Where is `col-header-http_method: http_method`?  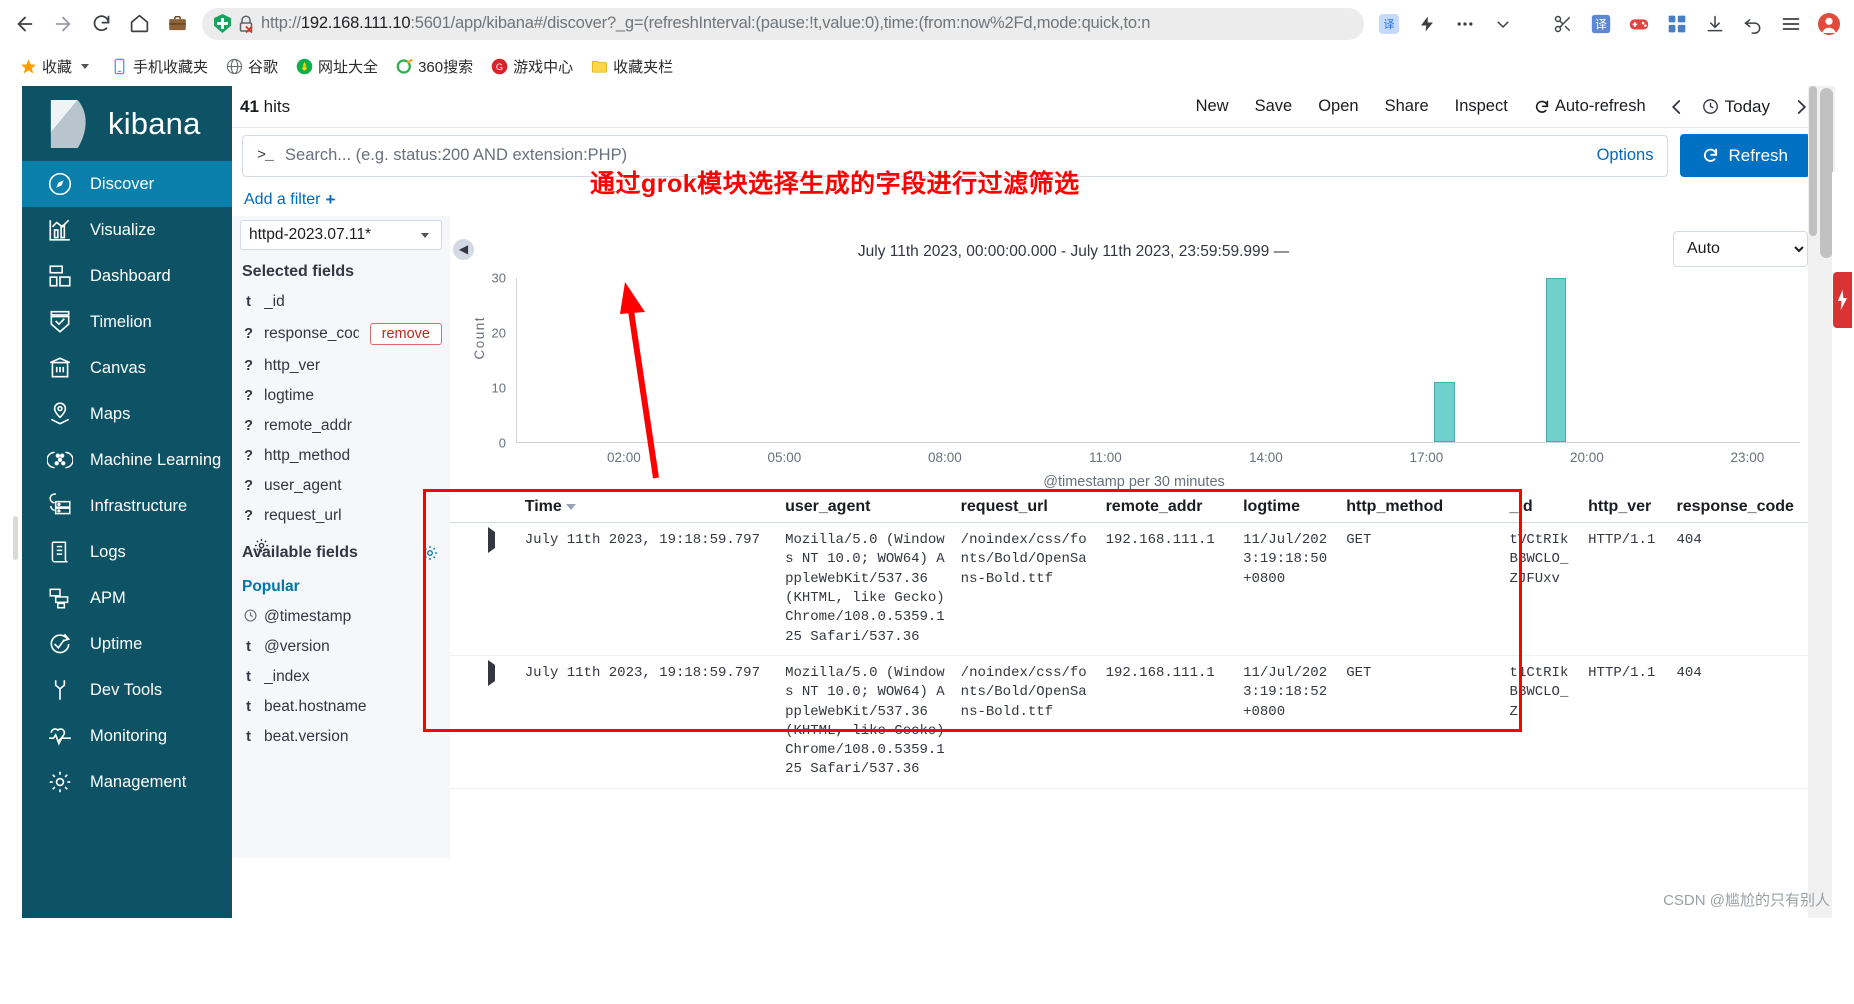 col-header-http_method: http_method is located at coordinates (1422, 508).